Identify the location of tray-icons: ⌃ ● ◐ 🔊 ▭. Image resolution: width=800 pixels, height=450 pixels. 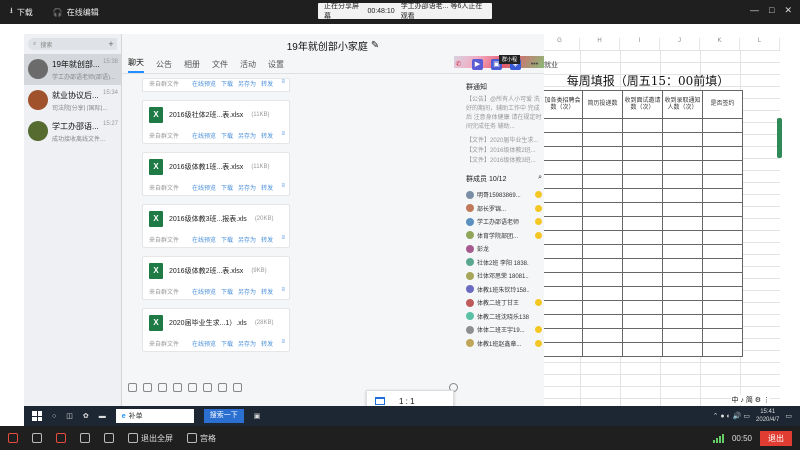
(731, 416).